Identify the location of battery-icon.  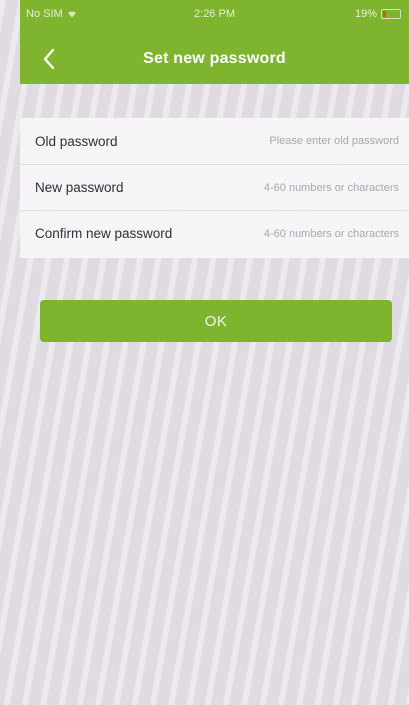
(391, 14).